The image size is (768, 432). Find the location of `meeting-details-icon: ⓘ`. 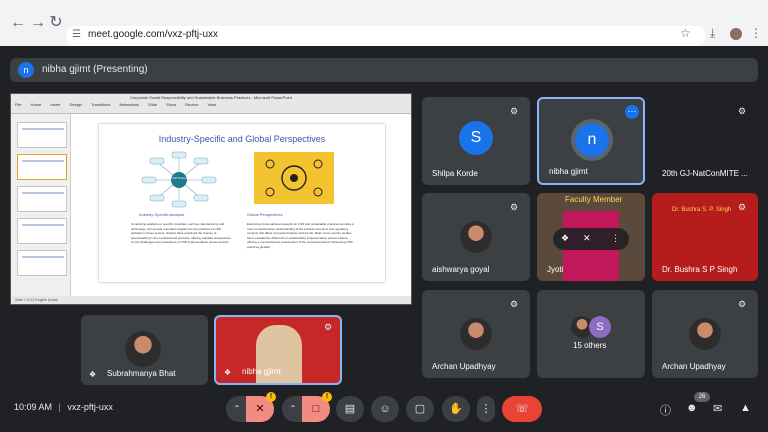

meeting-details-icon: ⓘ is located at coordinates (665, 410).